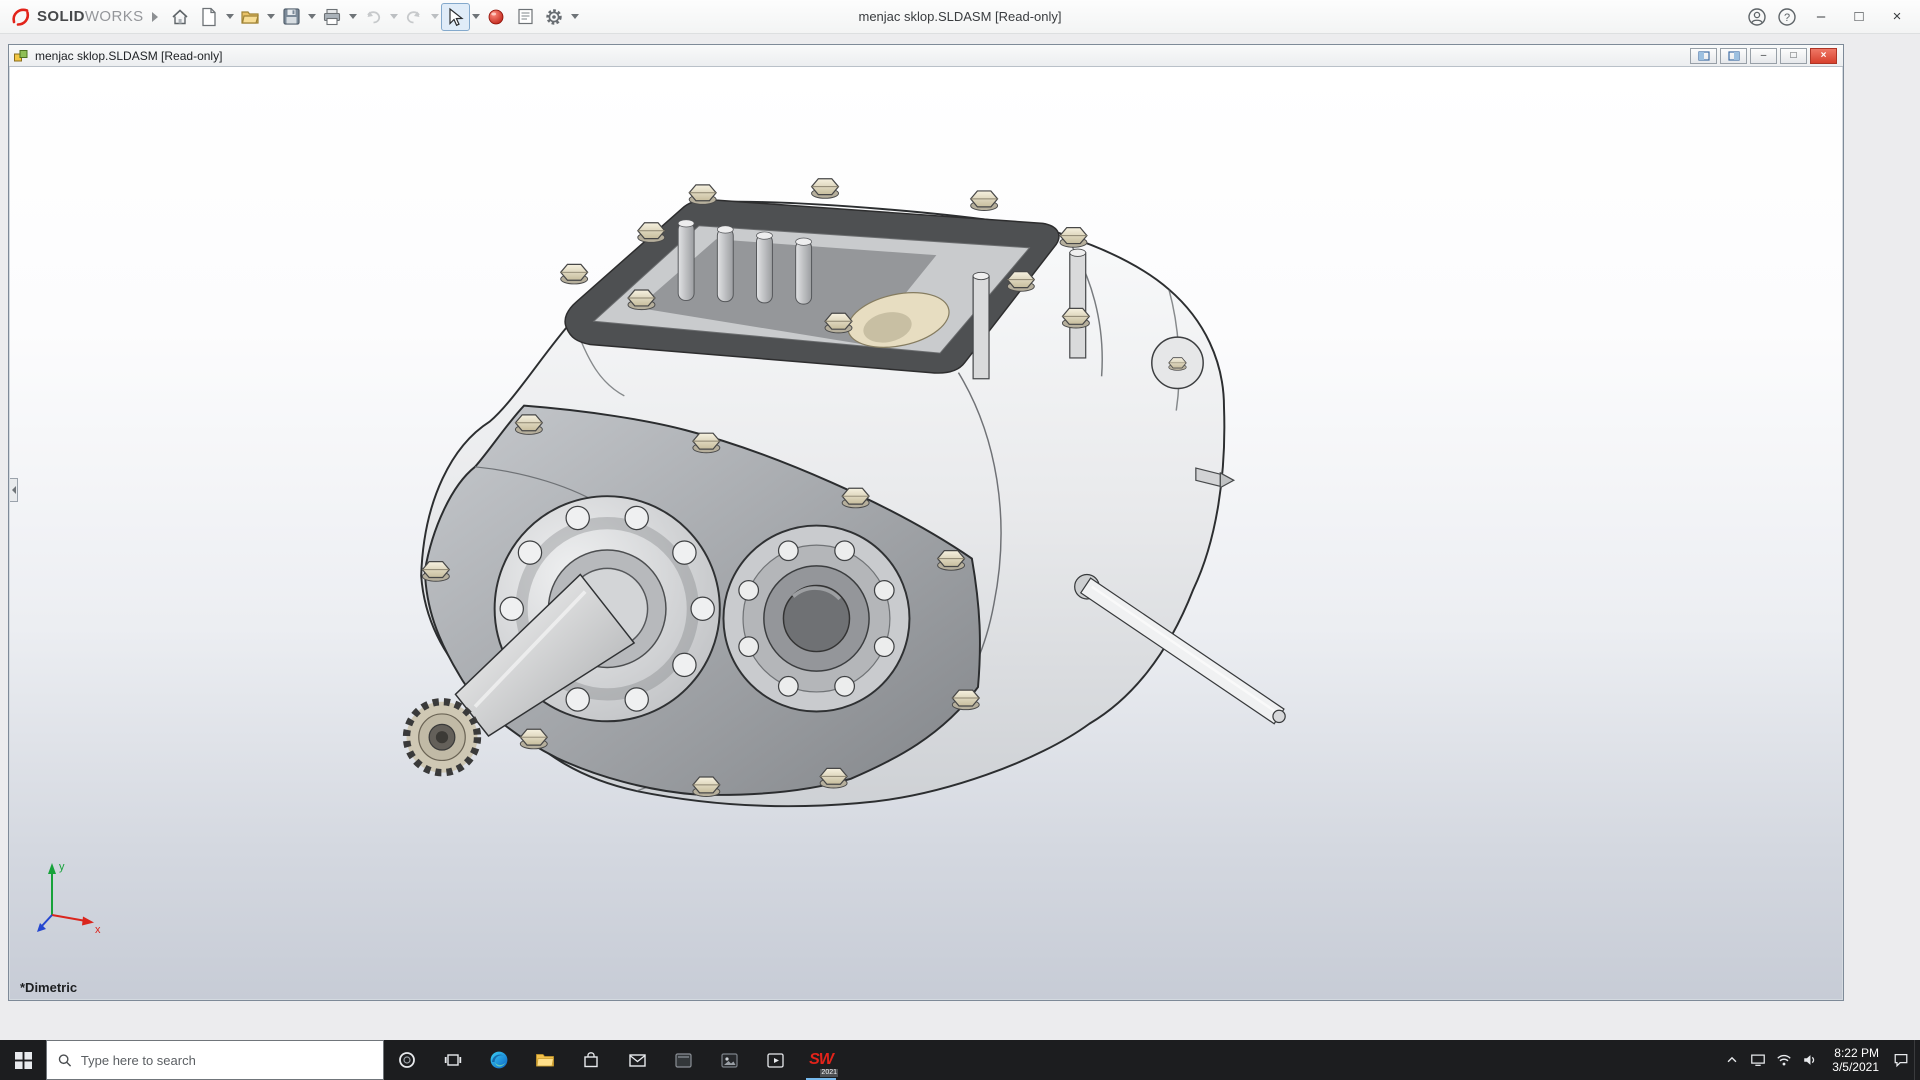  Describe the element at coordinates (88, 921) in the screenshot. I see `x-axis-arrow` at that location.